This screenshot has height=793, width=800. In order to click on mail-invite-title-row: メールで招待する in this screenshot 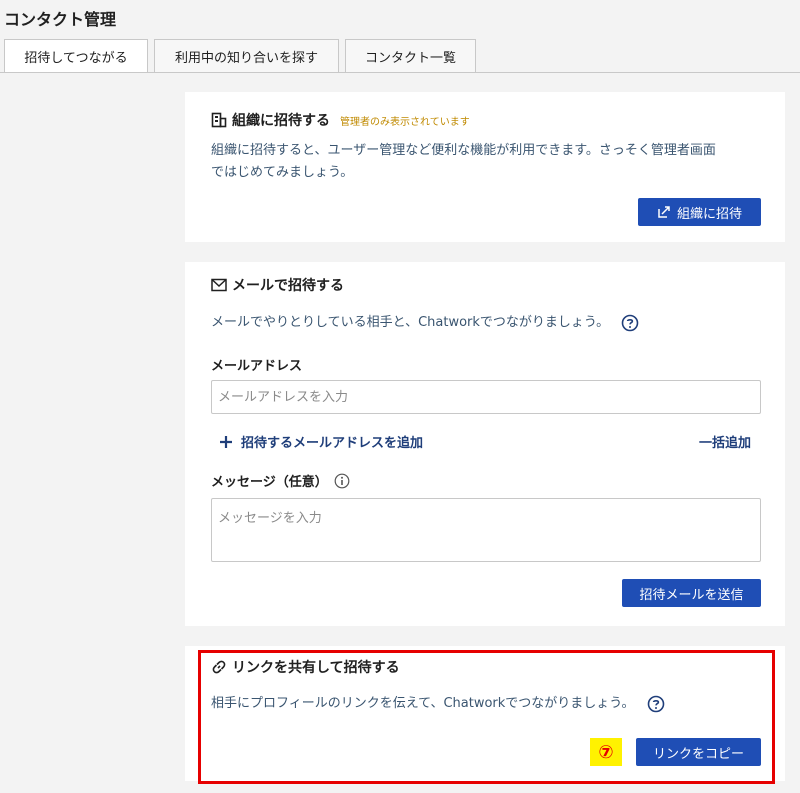, I will do `click(277, 285)`.